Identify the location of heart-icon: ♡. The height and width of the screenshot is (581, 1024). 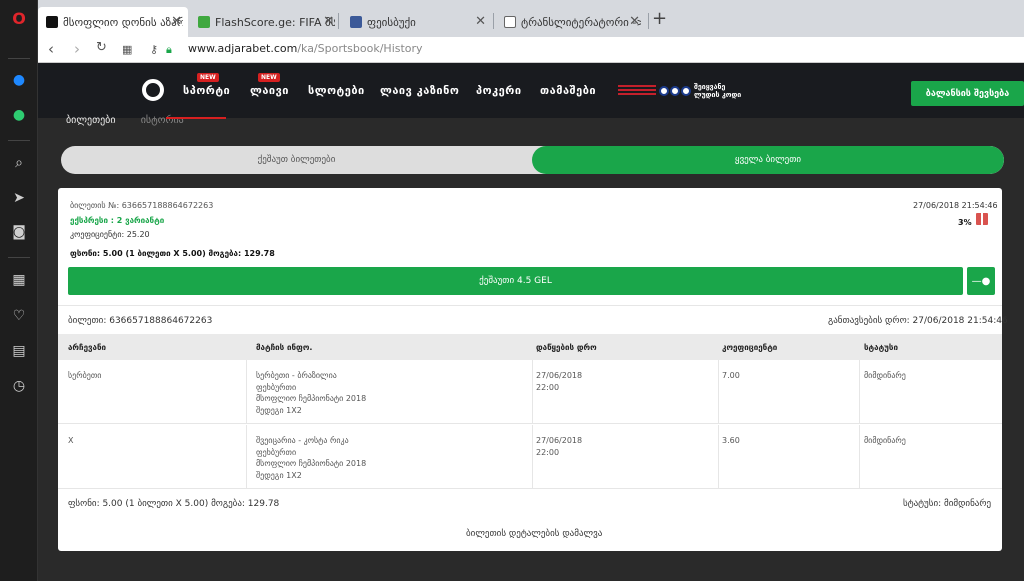
(19, 316).